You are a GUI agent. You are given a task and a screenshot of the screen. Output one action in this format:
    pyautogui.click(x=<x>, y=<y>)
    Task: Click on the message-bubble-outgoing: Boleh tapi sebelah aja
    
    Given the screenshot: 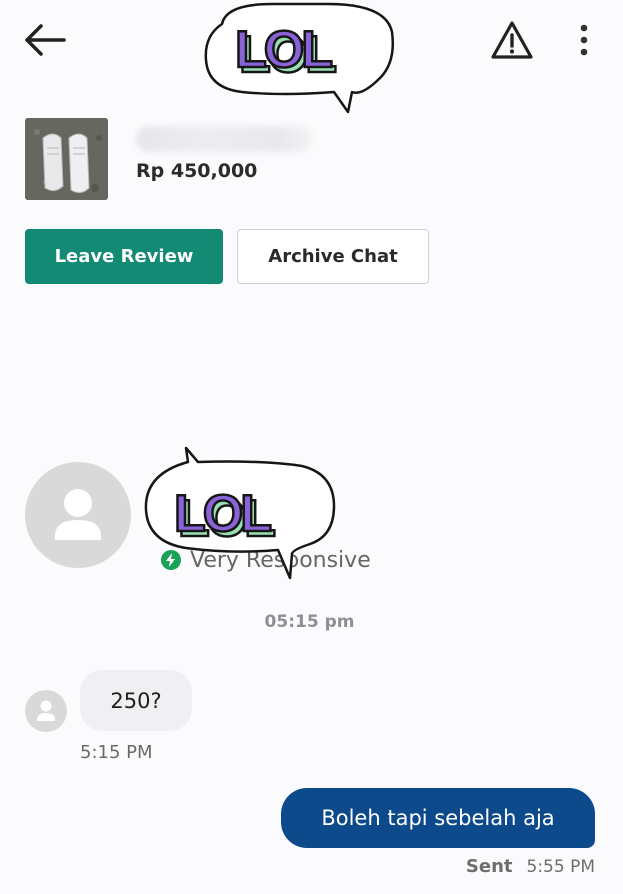 What is the action you would take?
    pyautogui.click(x=438, y=818)
    